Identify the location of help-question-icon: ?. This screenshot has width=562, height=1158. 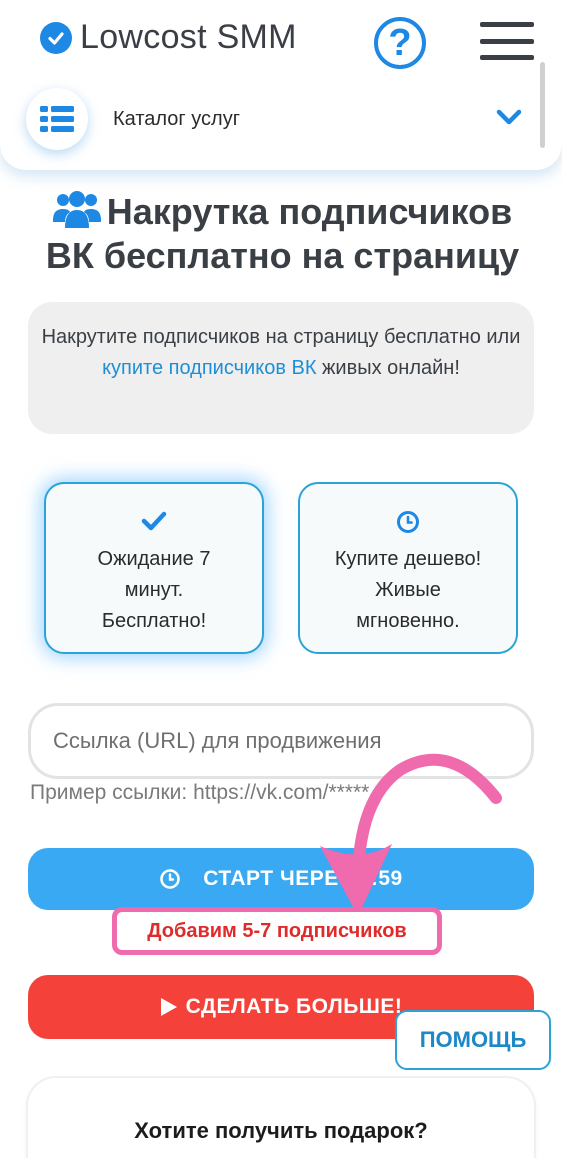
(400, 43).